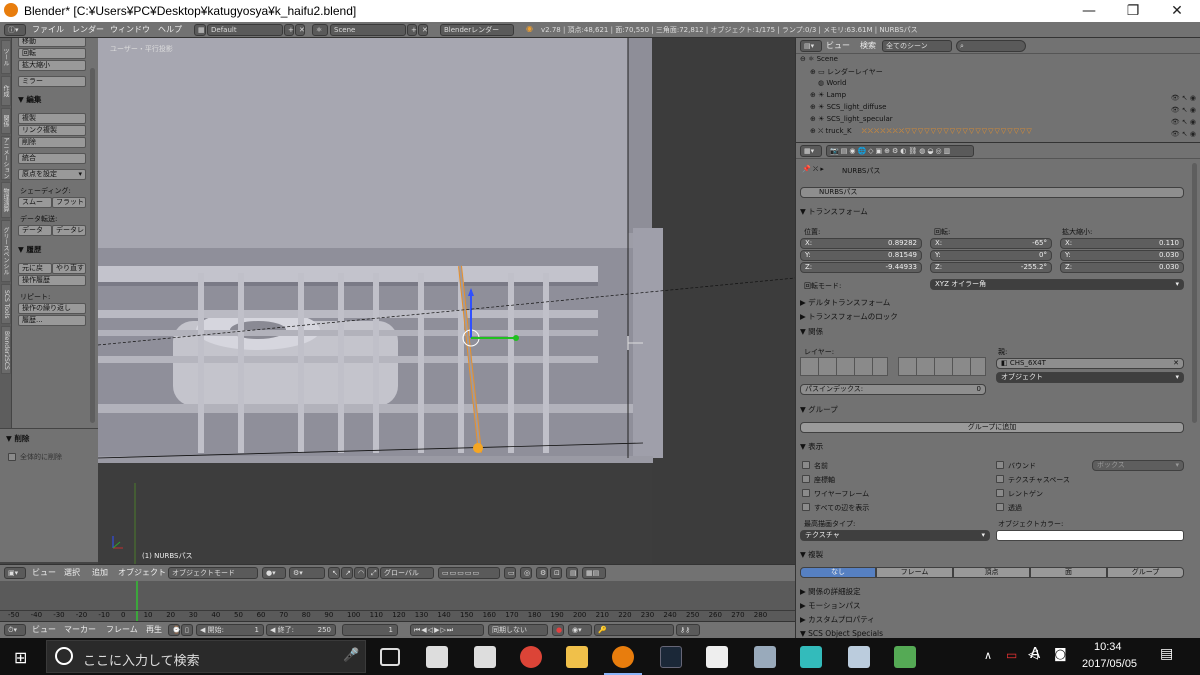 Image resolution: width=1200 pixels, height=675 pixels. What do you see at coordinates (300, 30) in the screenshot?
I see `remove-layout-icon: ✕` at bounding box center [300, 30].